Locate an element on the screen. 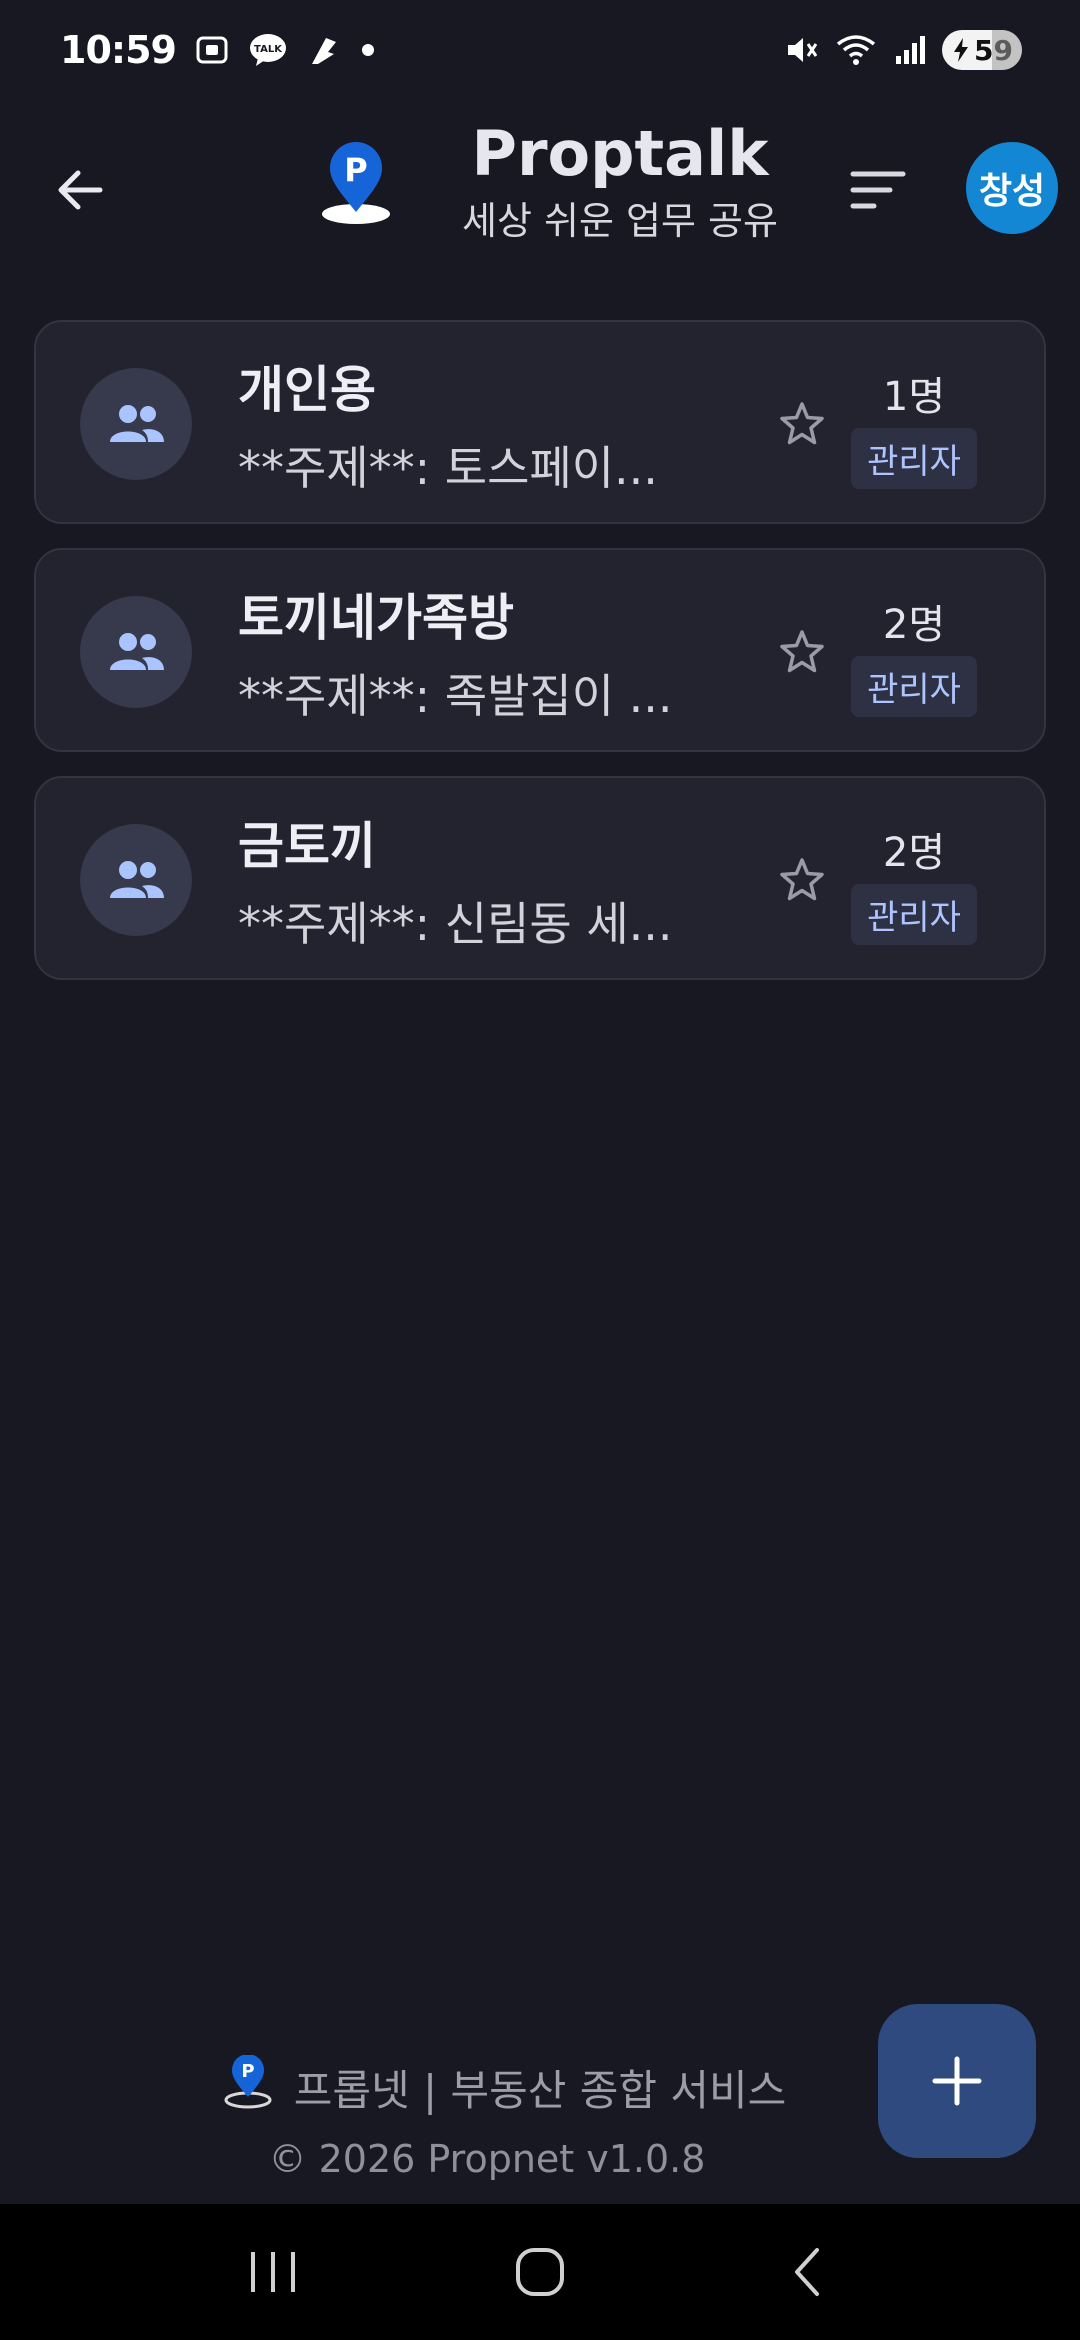 The height and width of the screenshot is (2340, 1080). battery-icon: 59 is located at coordinates (982, 50).